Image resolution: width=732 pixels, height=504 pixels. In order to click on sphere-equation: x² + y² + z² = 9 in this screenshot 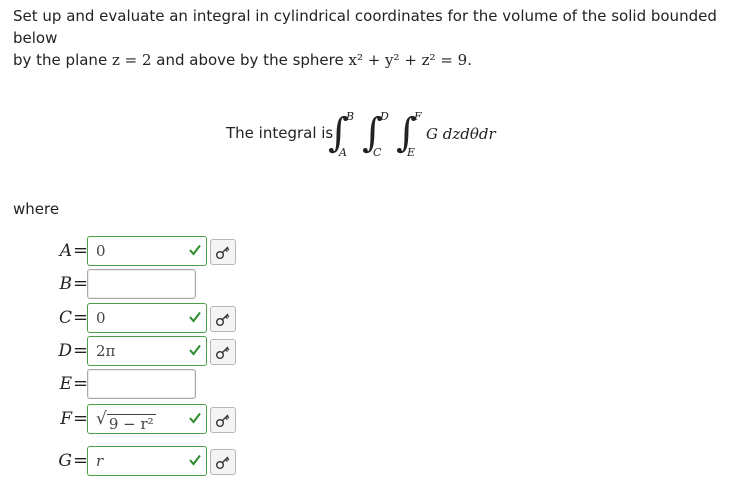, I will do `click(408, 60)`.